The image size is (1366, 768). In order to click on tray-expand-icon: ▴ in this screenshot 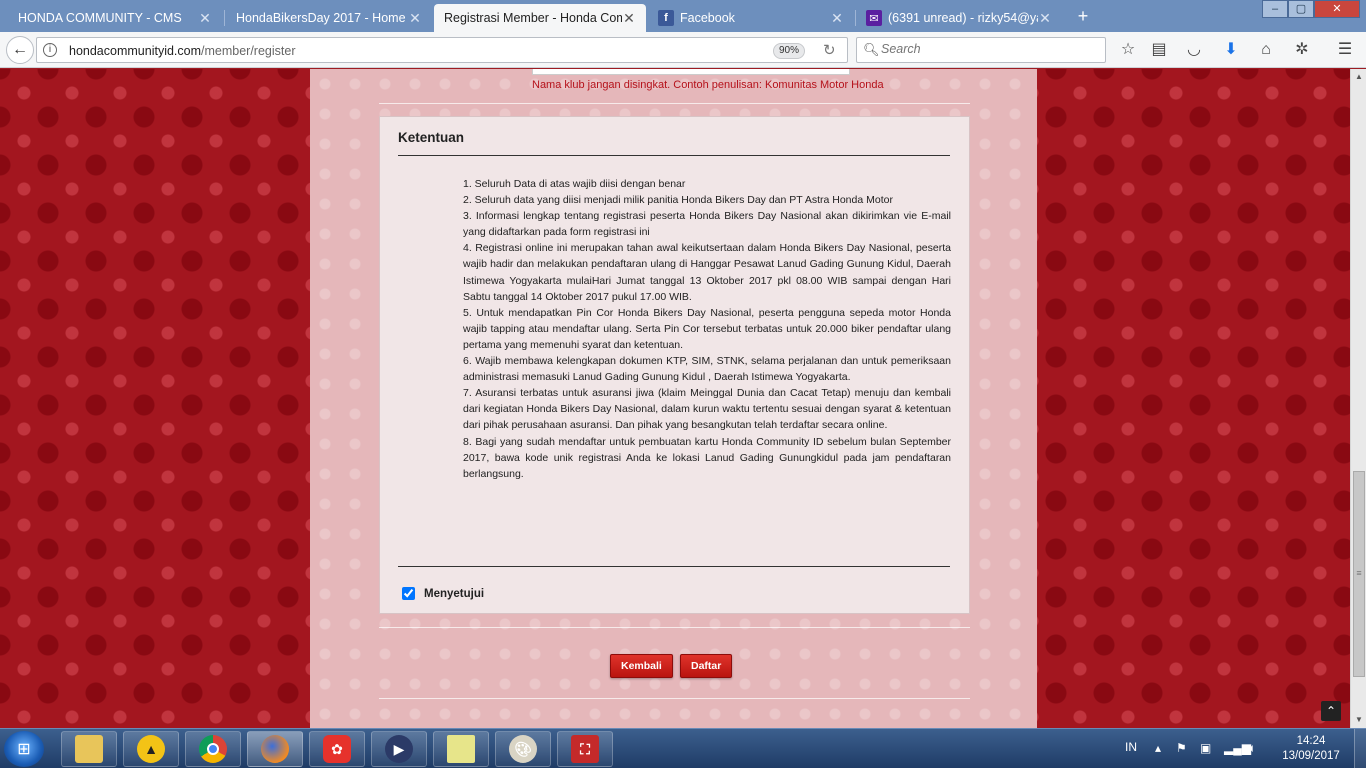, I will do `click(1158, 748)`.